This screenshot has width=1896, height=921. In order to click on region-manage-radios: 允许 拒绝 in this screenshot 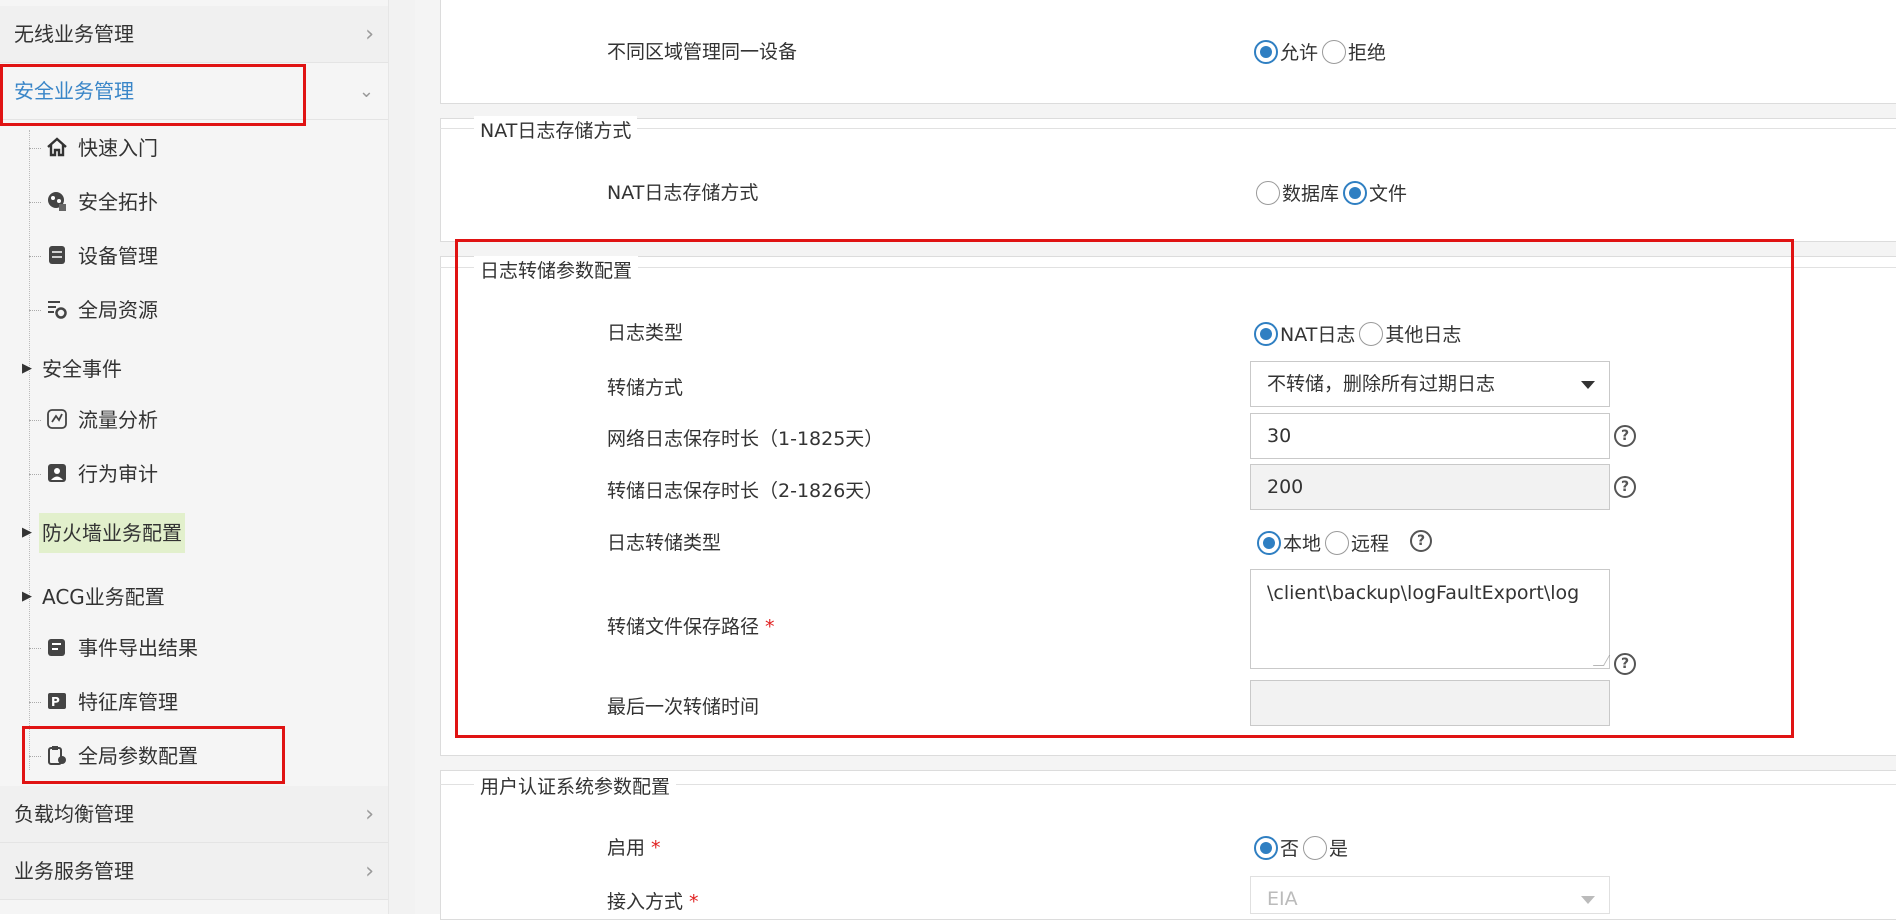, I will do `click(1322, 51)`.